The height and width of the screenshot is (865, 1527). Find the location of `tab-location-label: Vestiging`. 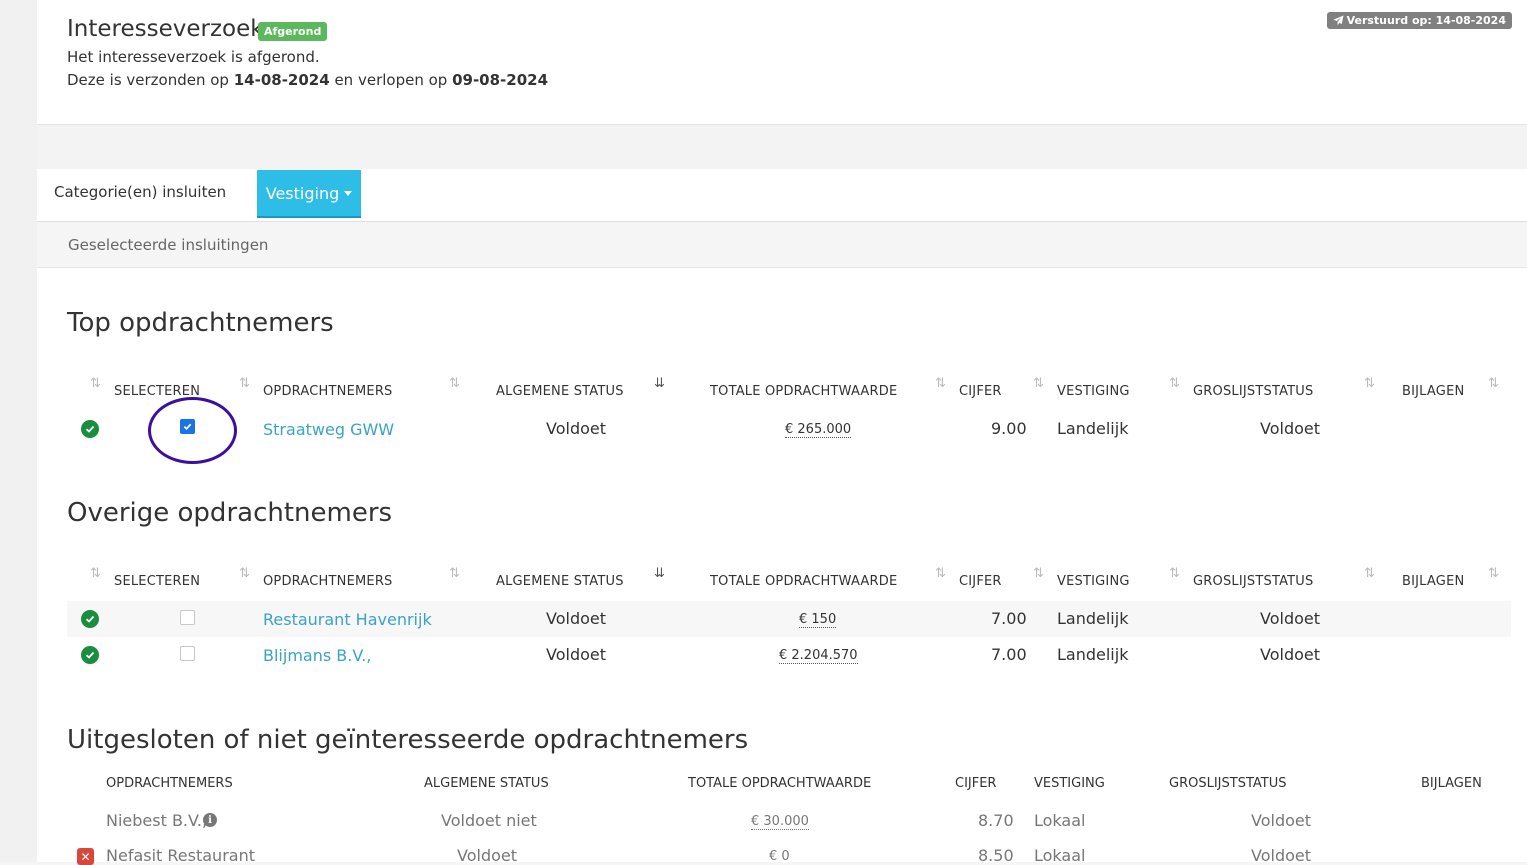

tab-location-label: Vestiging is located at coordinates (302, 193).